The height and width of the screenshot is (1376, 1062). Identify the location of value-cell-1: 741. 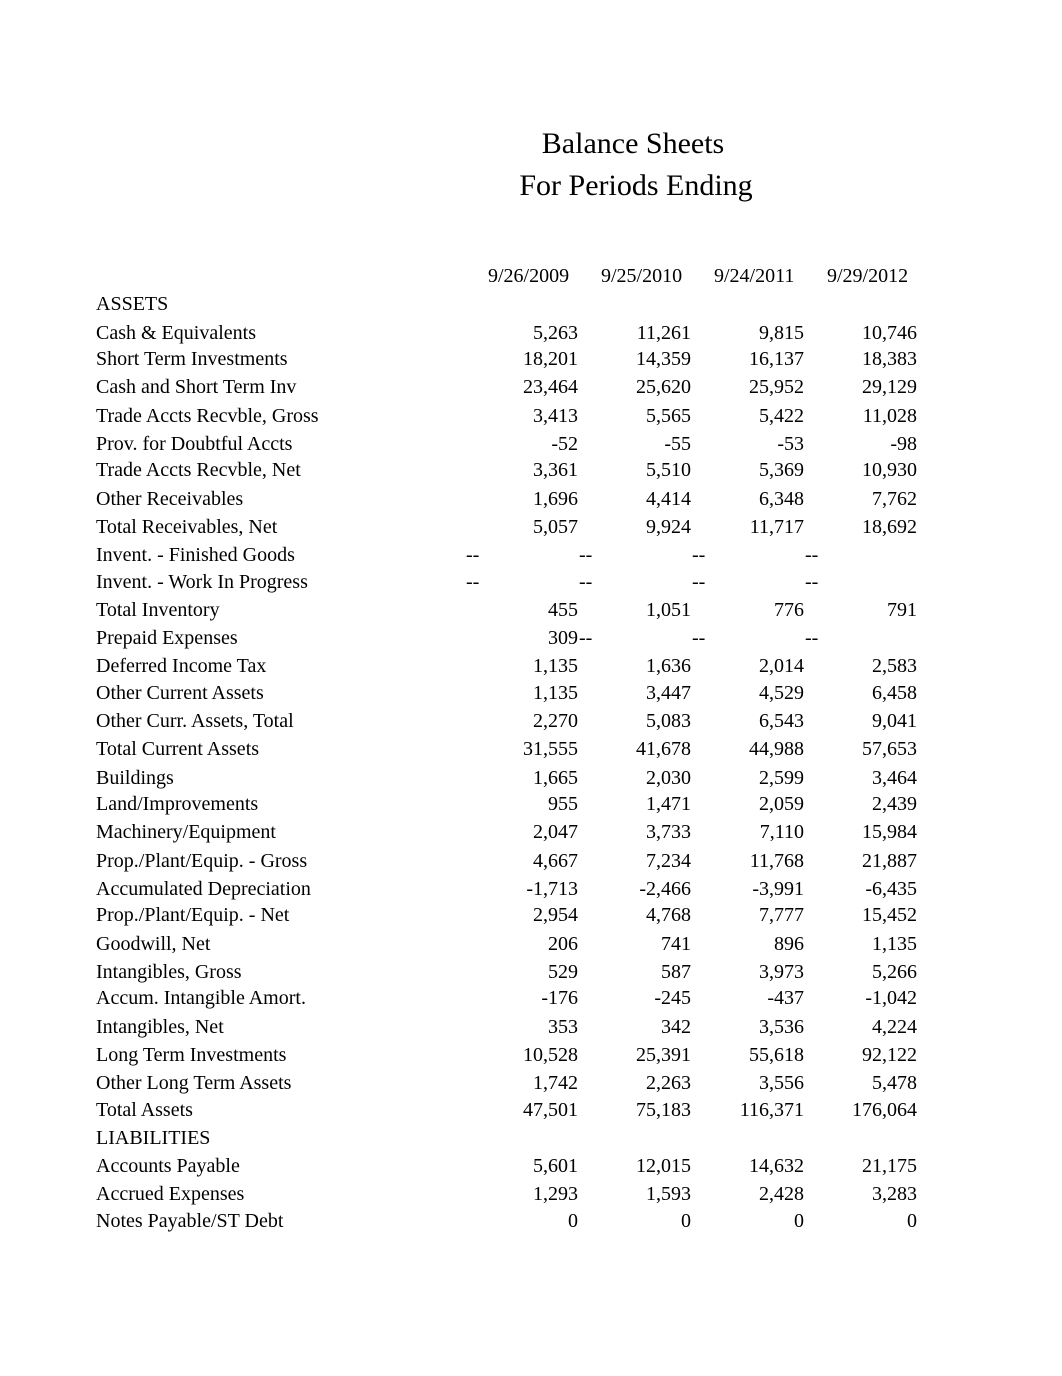
(676, 944).